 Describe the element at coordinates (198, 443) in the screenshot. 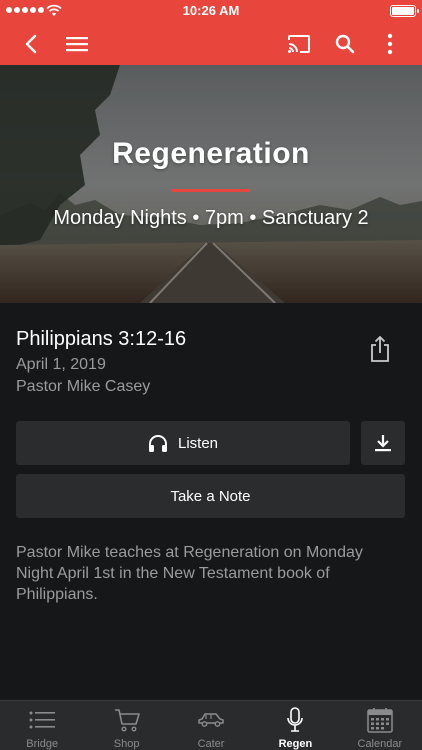

I see `listen-label: Listen` at that location.